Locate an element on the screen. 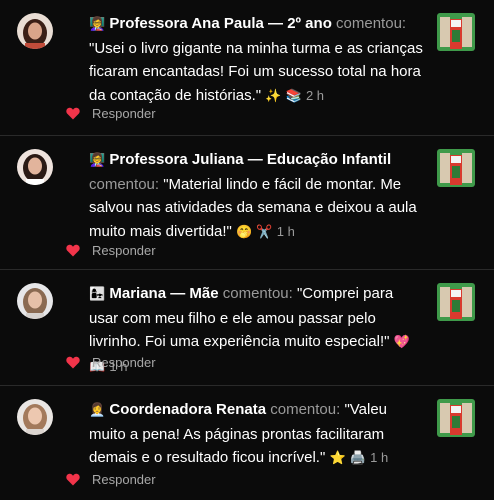 The width and height of the screenshot is (494, 500). comment-time: 2 h is located at coordinates (315, 95).